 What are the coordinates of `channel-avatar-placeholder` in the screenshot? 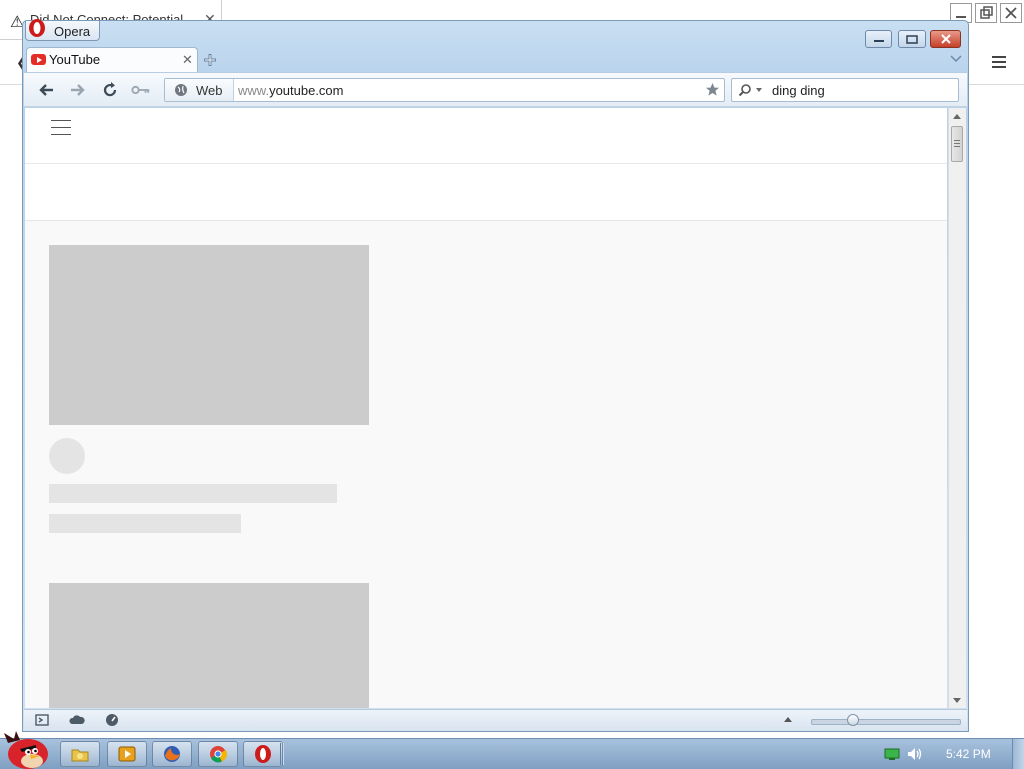 It's located at (67, 456).